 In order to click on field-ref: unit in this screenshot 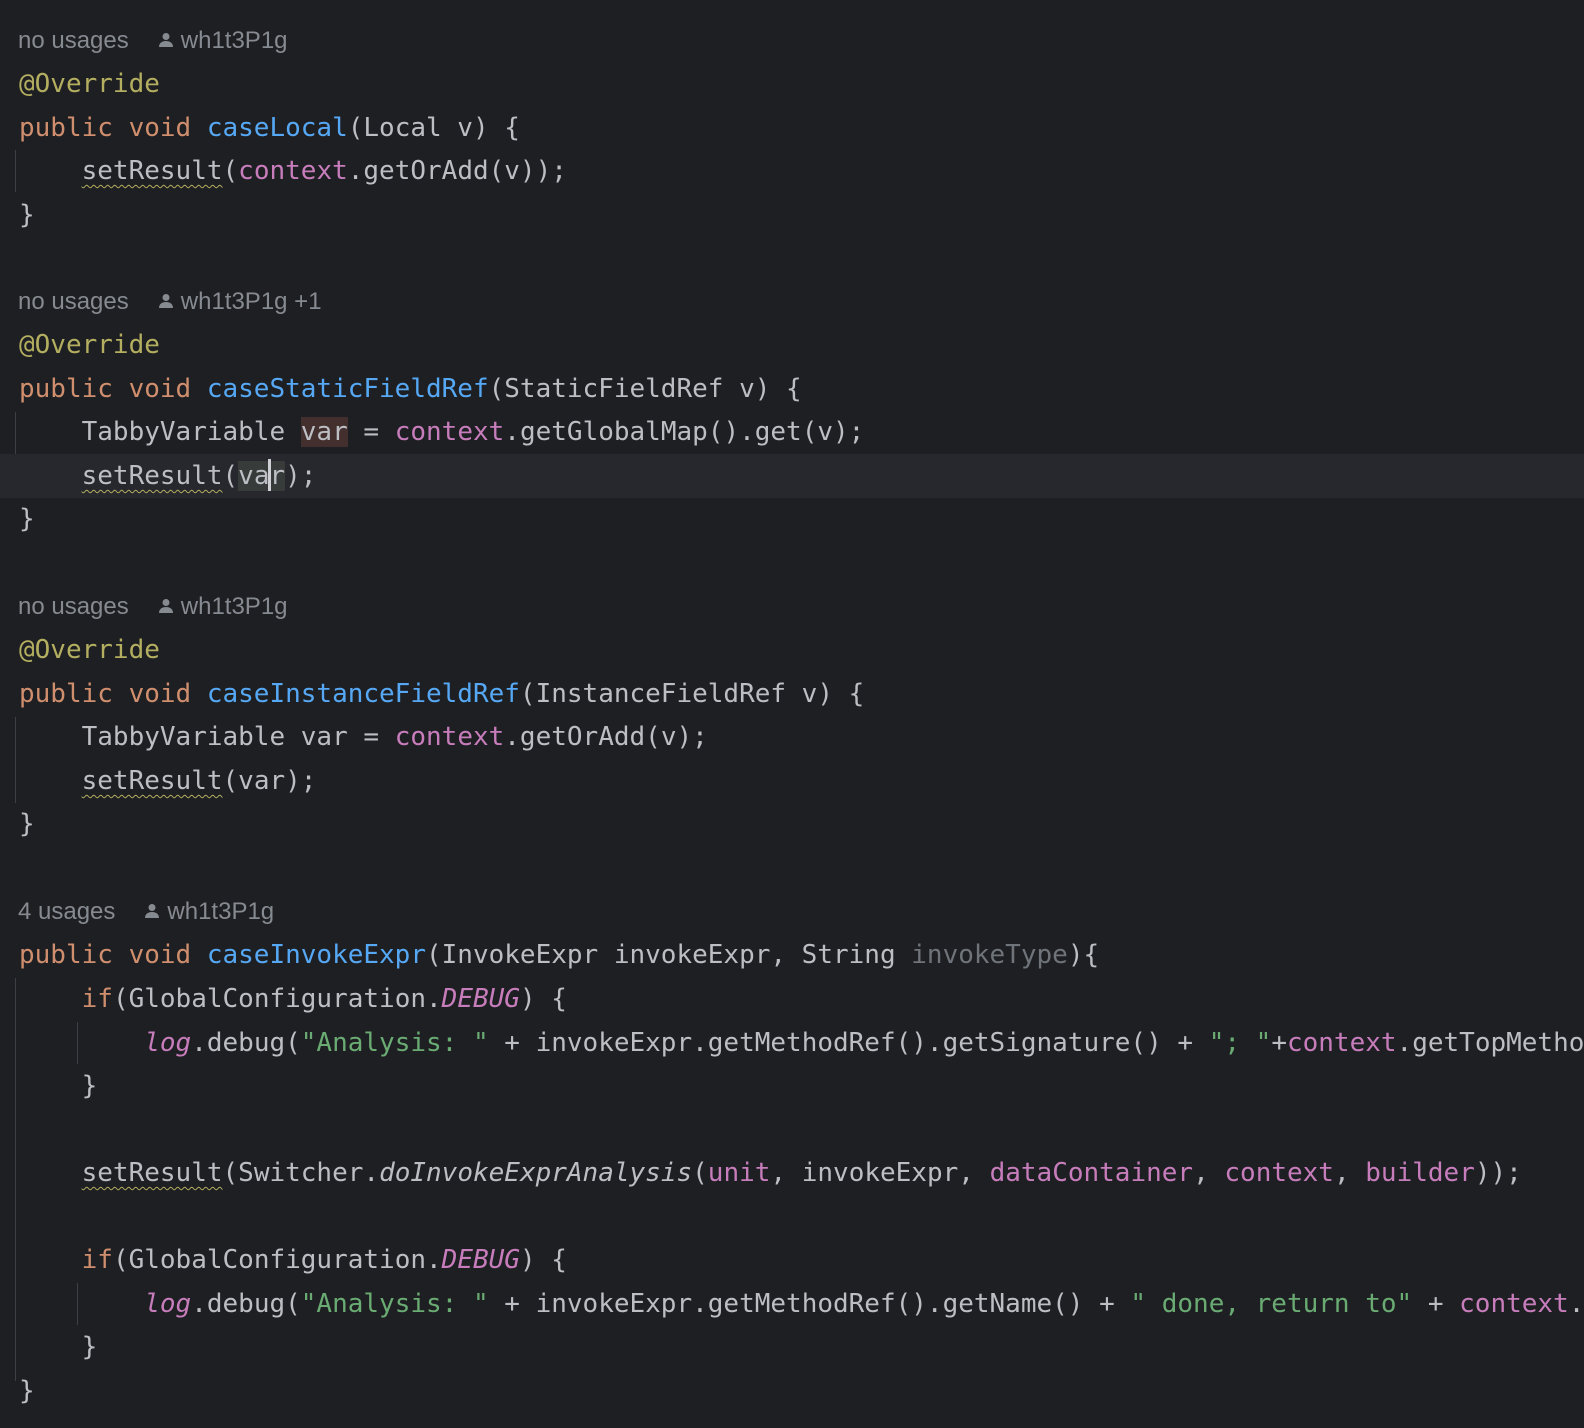, I will do `click(739, 1173)`.